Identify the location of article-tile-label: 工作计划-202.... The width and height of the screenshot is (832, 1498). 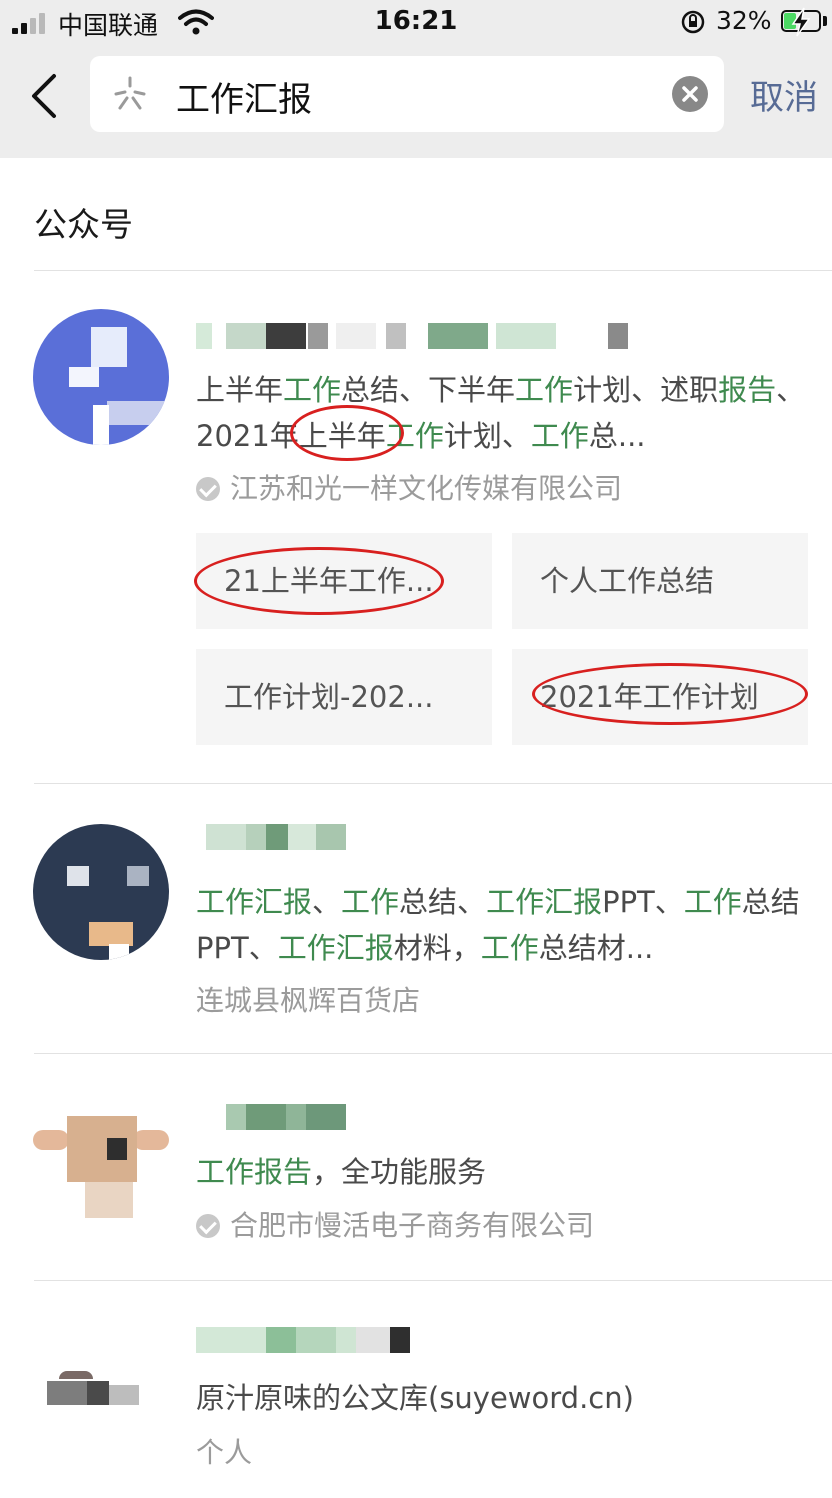
(329, 697).